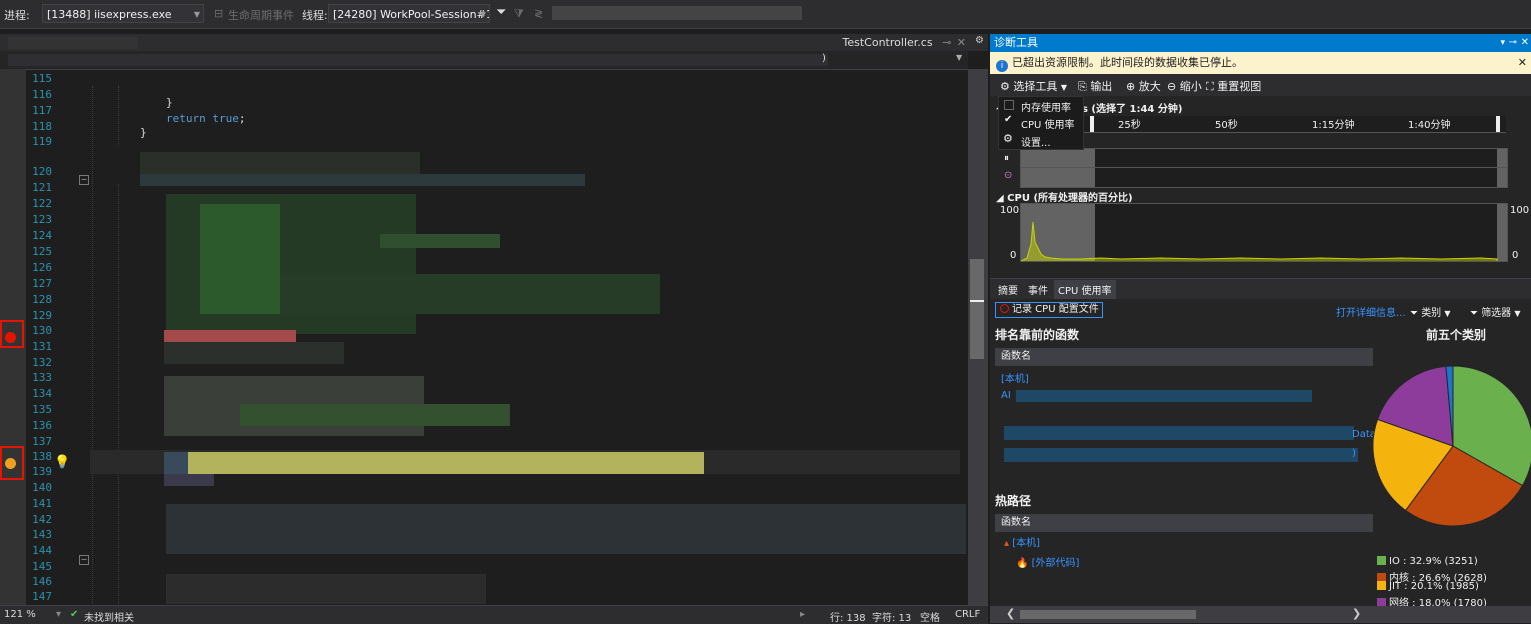 The height and width of the screenshot is (624, 1531). I want to click on zoom-in-icon: ⊕, so click(1131, 86).